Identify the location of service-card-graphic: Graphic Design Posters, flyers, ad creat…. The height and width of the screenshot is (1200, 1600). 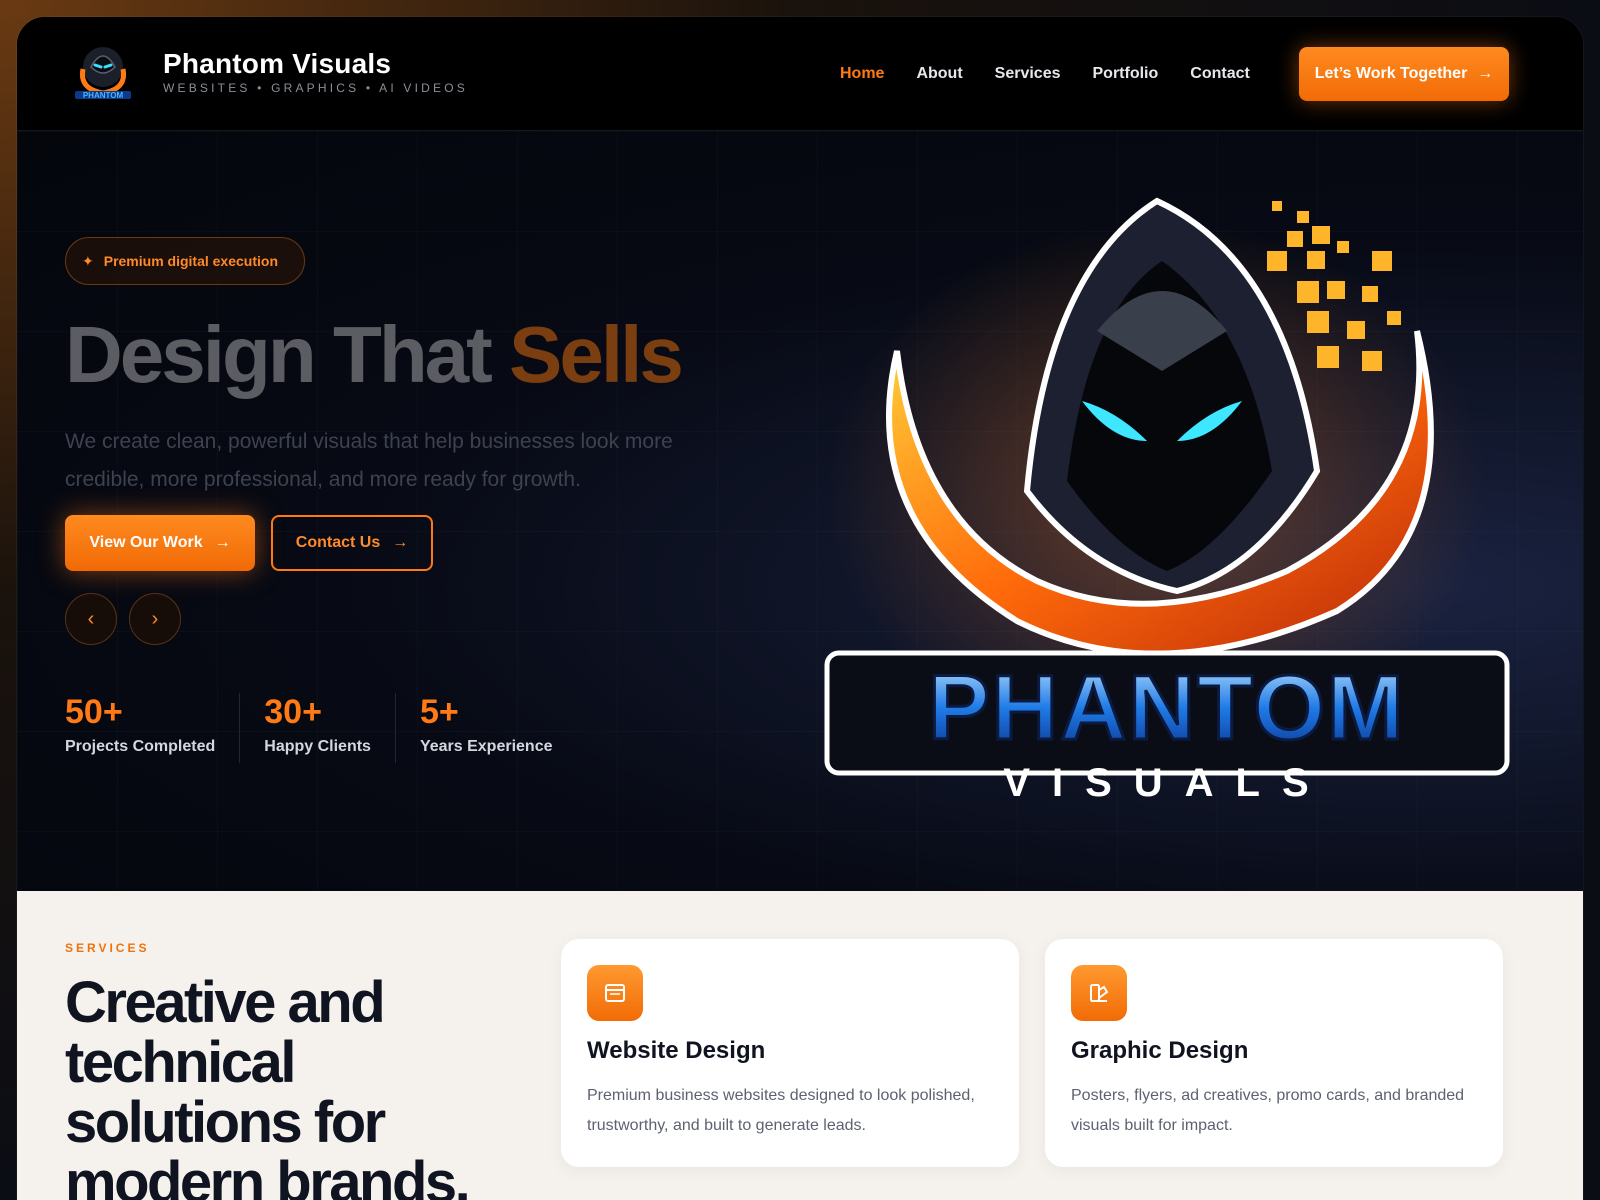
(1274, 1053).